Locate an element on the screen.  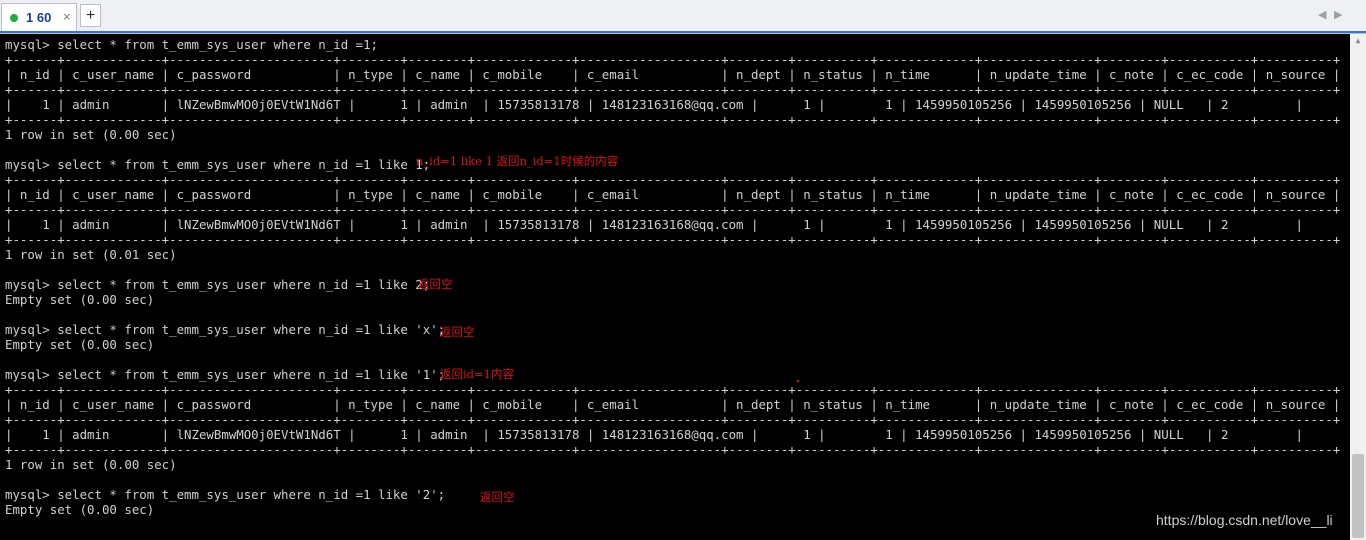
annotation-note: n_id=1 like 1 返回n_id=1时候的内容 is located at coordinates (517, 161).